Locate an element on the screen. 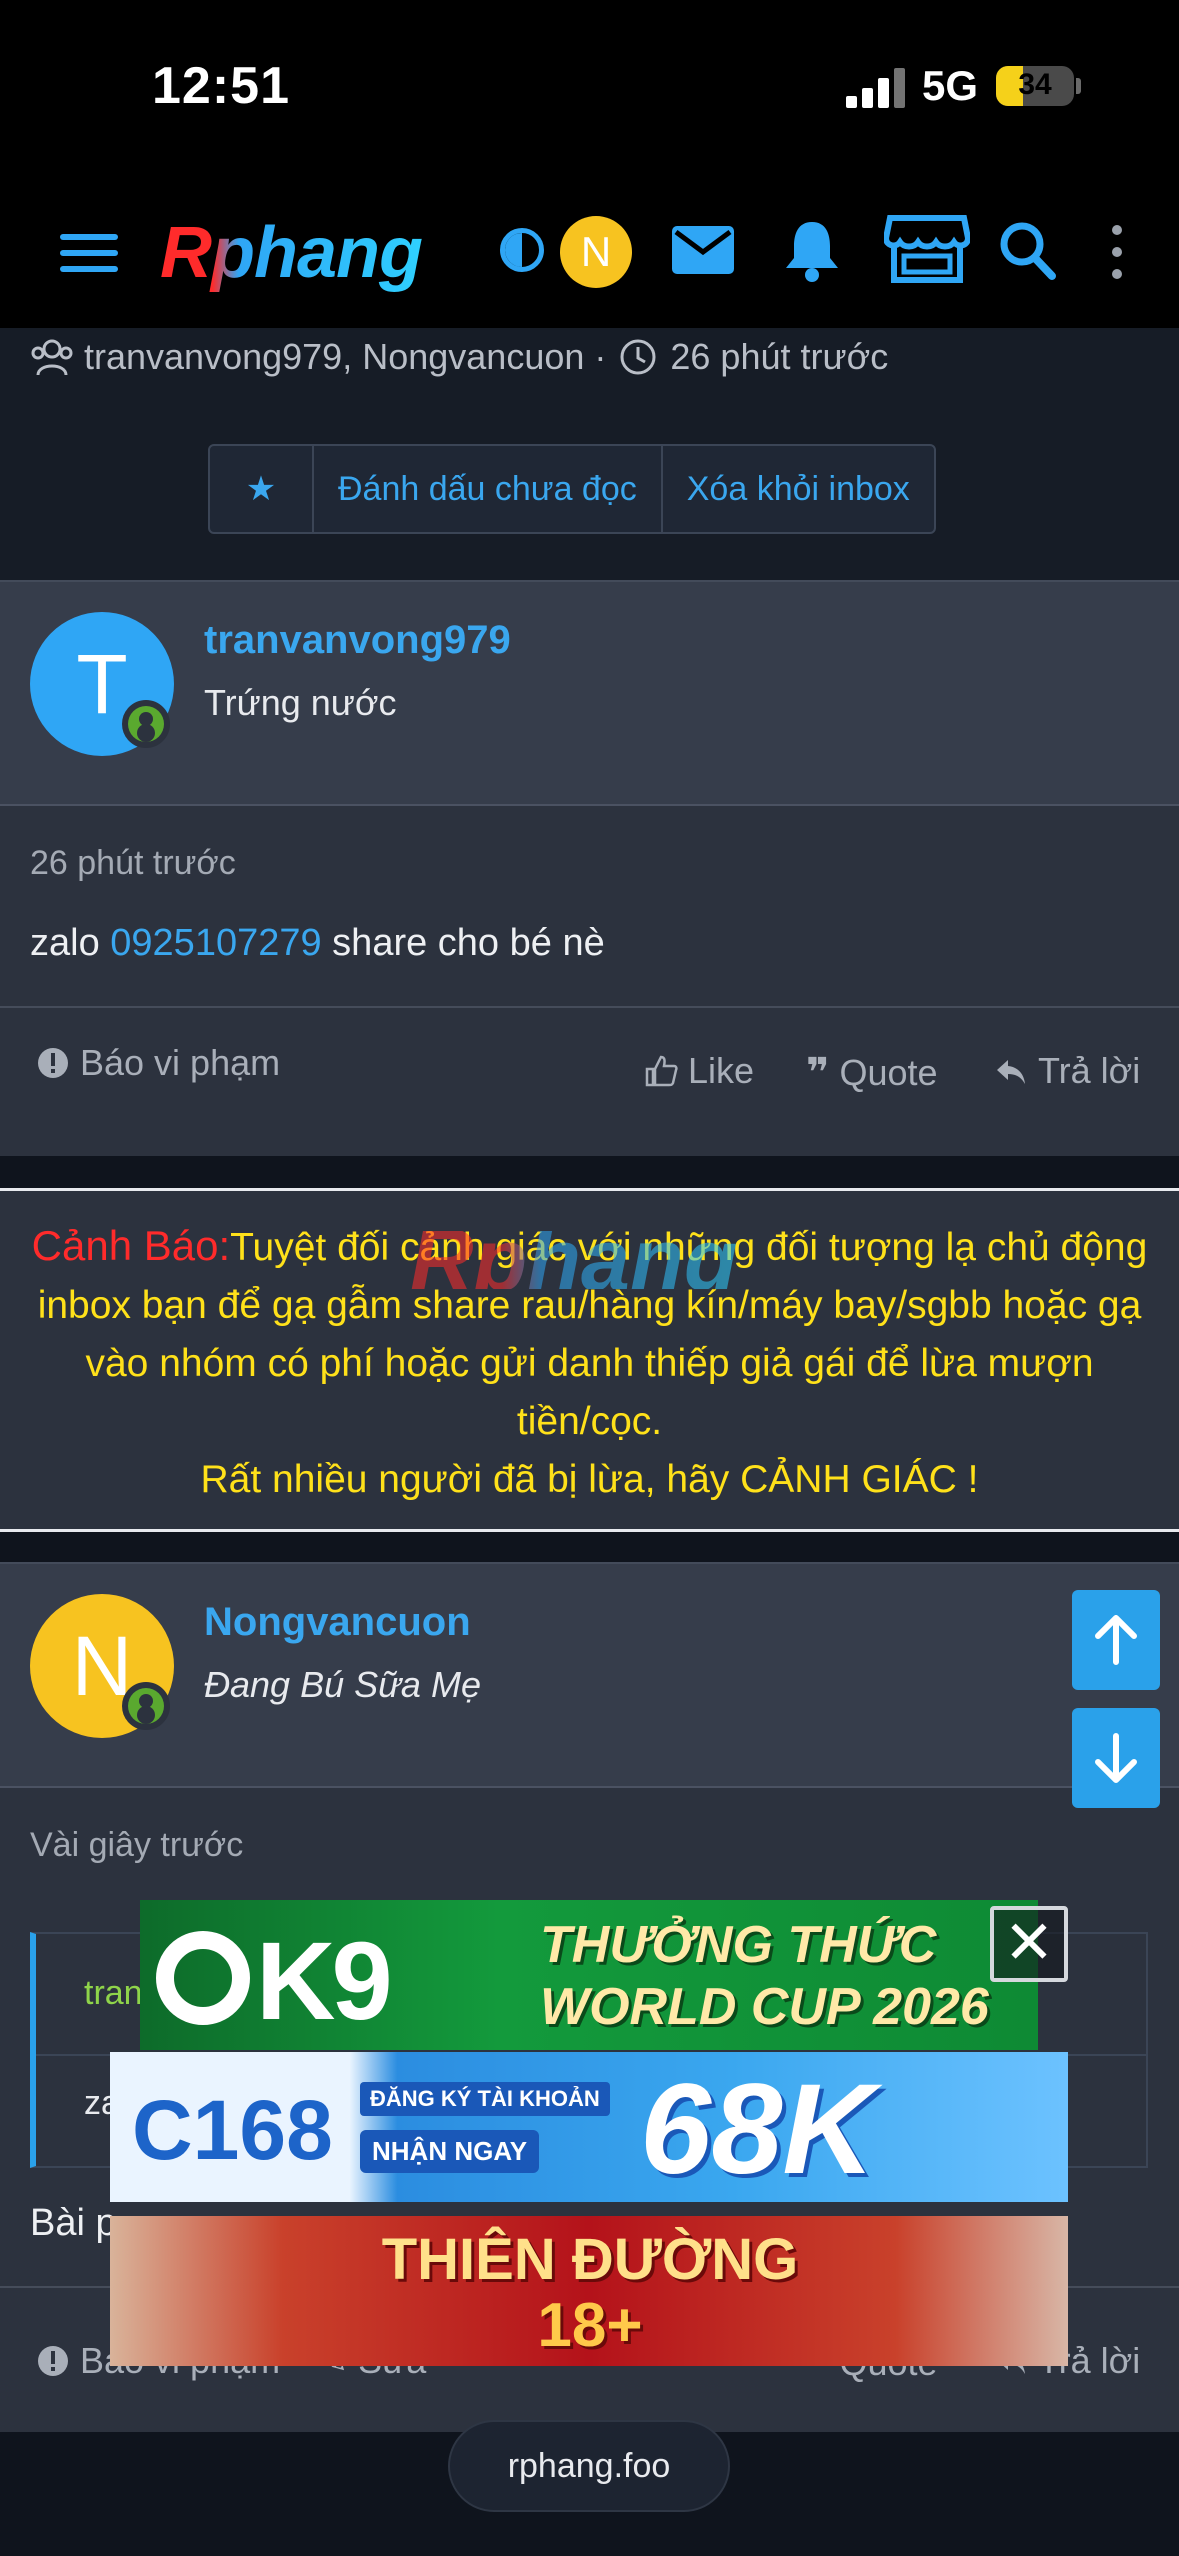  store-icon is located at coordinates (927, 249).